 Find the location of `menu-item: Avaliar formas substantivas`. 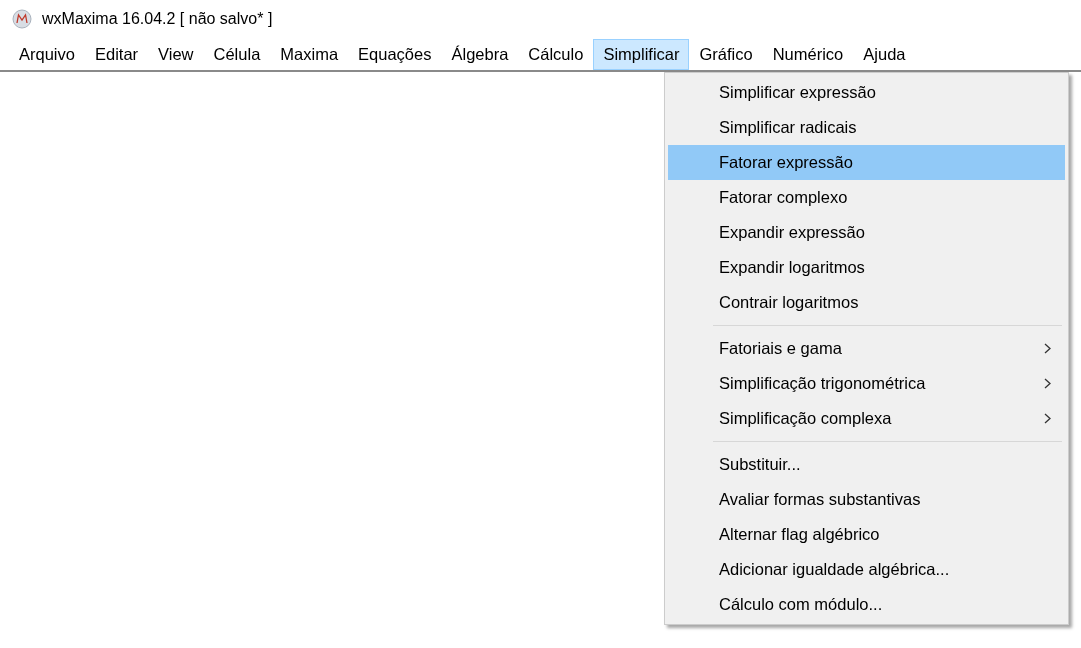

menu-item: Avaliar formas substantivas is located at coordinates (866, 499).